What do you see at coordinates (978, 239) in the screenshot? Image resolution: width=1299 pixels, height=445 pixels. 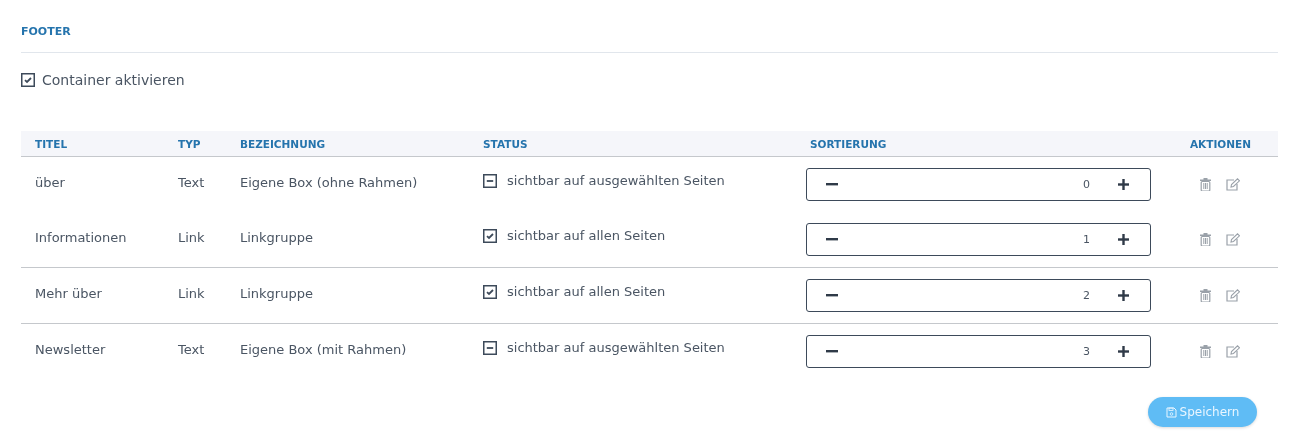 I see `sort-stepper: 1` at bounding box center [978, 239].